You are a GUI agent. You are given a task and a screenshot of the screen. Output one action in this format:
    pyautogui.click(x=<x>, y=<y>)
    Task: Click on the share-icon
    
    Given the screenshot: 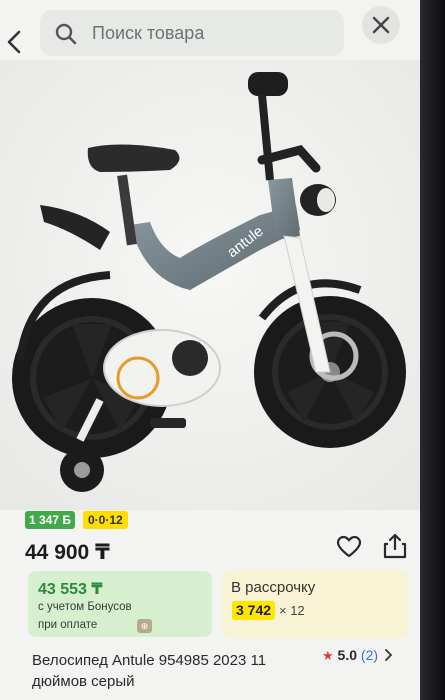 What is the action you would take?
    pyautogui.click(x=395, y=546)
    